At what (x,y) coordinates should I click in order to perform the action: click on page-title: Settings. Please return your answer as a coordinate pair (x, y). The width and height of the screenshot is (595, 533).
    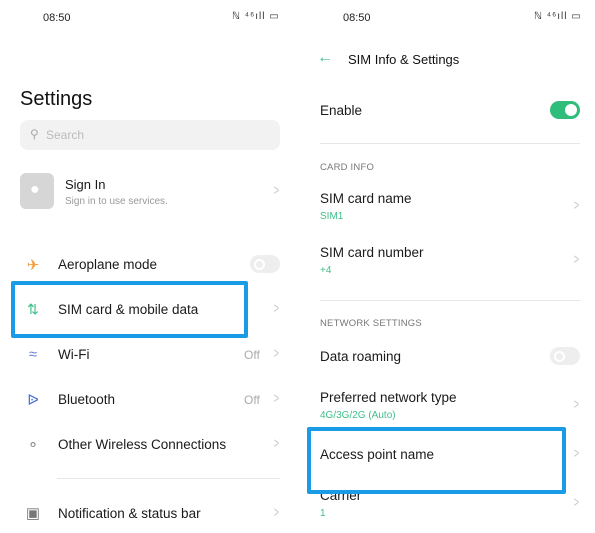
    Looking at the image, I should click on (56, 99).